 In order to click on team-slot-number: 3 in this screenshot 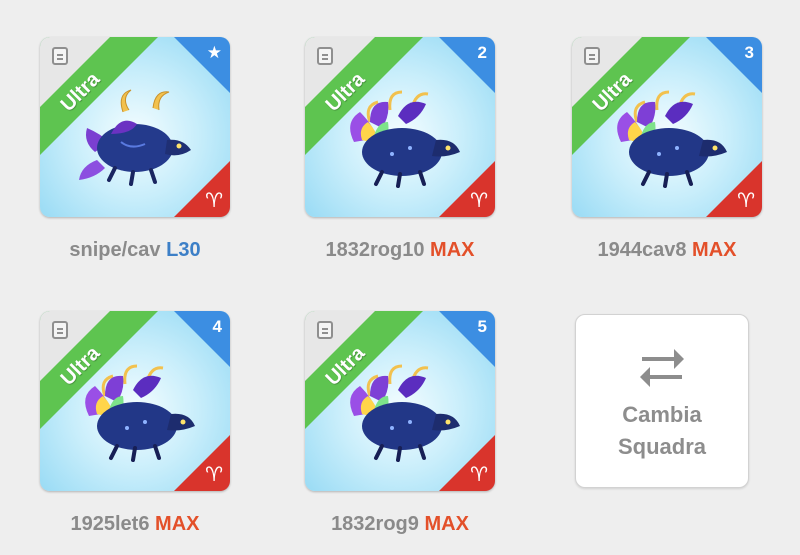, I will do `click(749, 52)`.